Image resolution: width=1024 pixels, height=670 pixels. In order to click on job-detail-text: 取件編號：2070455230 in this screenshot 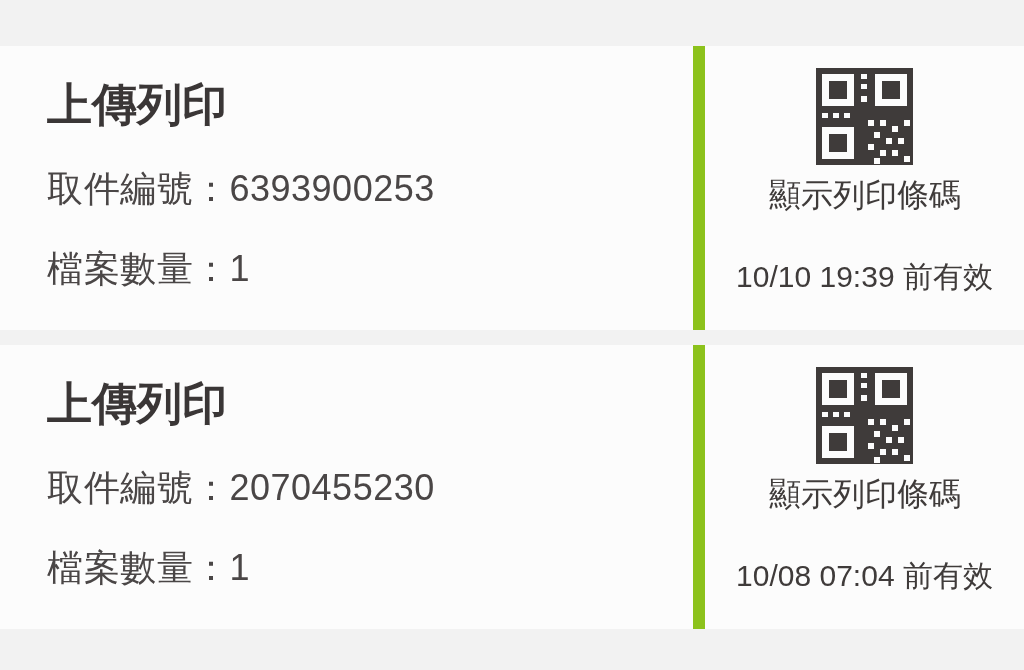, I will do `click(241, 488)`.